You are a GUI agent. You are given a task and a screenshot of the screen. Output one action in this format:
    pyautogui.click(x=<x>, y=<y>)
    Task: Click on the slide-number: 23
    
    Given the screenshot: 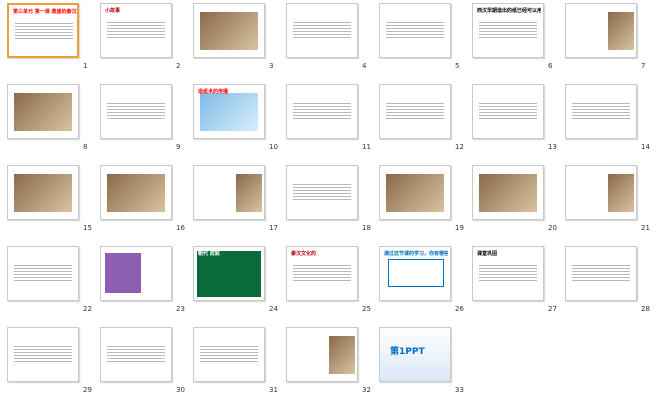 What is the action you would take?
    pyautogui.click(x=180, y=309)
    